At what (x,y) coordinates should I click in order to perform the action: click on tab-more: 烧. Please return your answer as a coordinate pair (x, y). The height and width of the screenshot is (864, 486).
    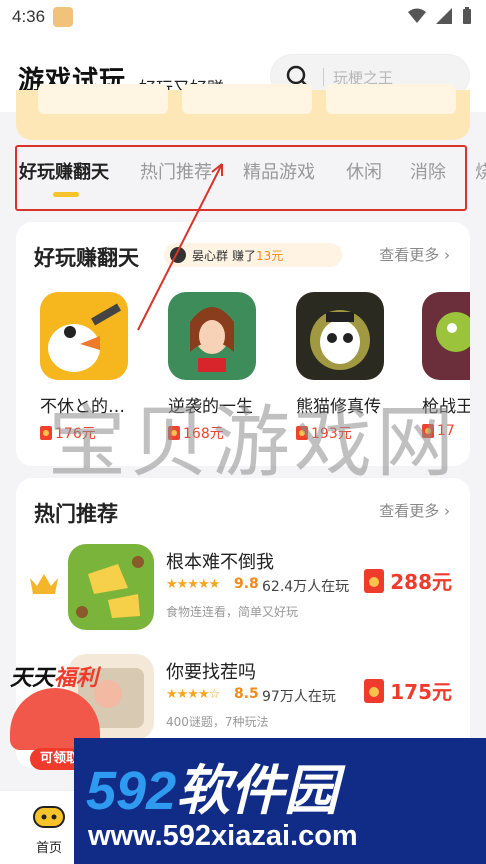
    Looking at the image, I should click on (480, 171).